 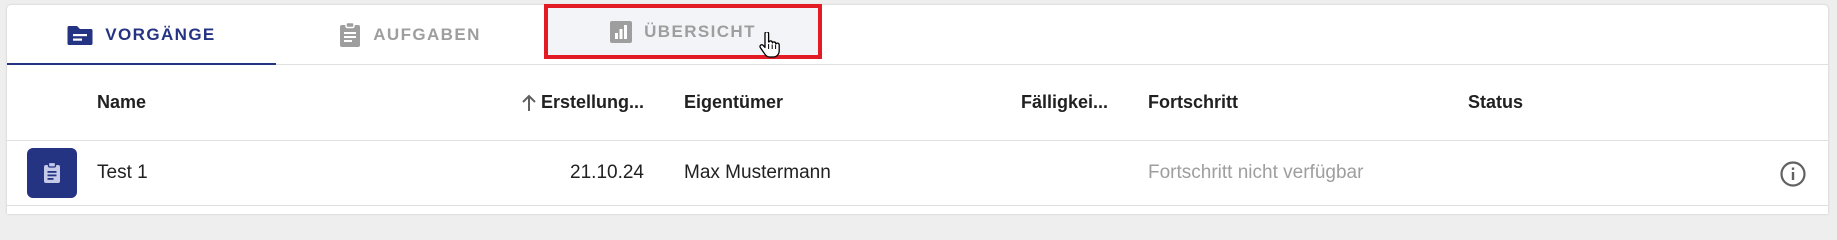 I want to click on column-header-fortschritt: Fortschritt, so click(x=1193, y=102).